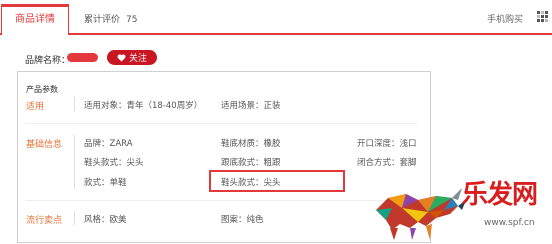  I want to click on brand-name-label: 品牌名称：, so click(48, 61).